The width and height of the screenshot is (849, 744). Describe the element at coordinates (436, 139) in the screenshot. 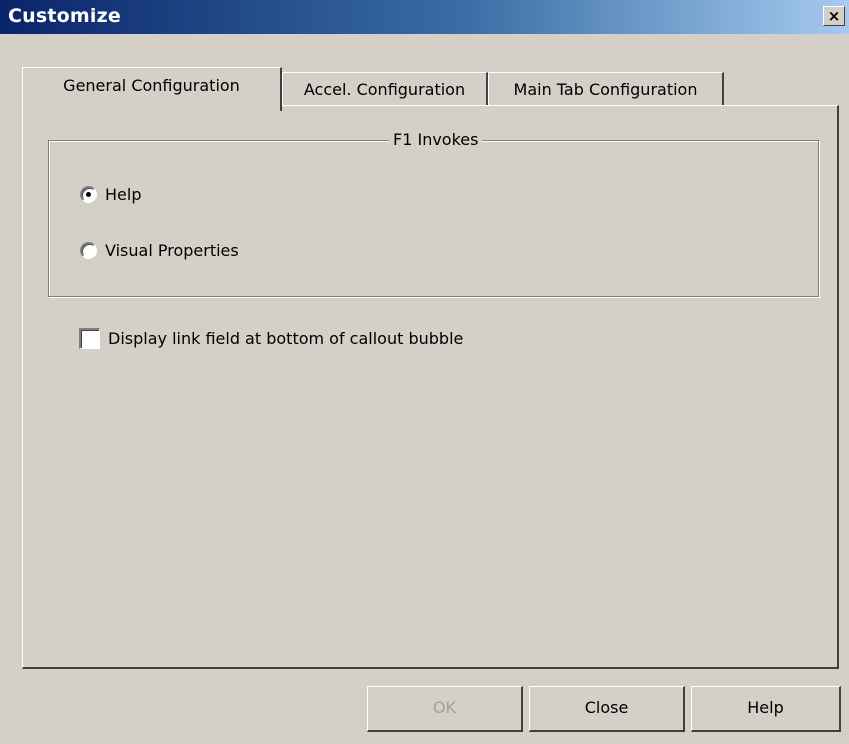

I see `groupbox-legend: F1 Invokes` at that location.